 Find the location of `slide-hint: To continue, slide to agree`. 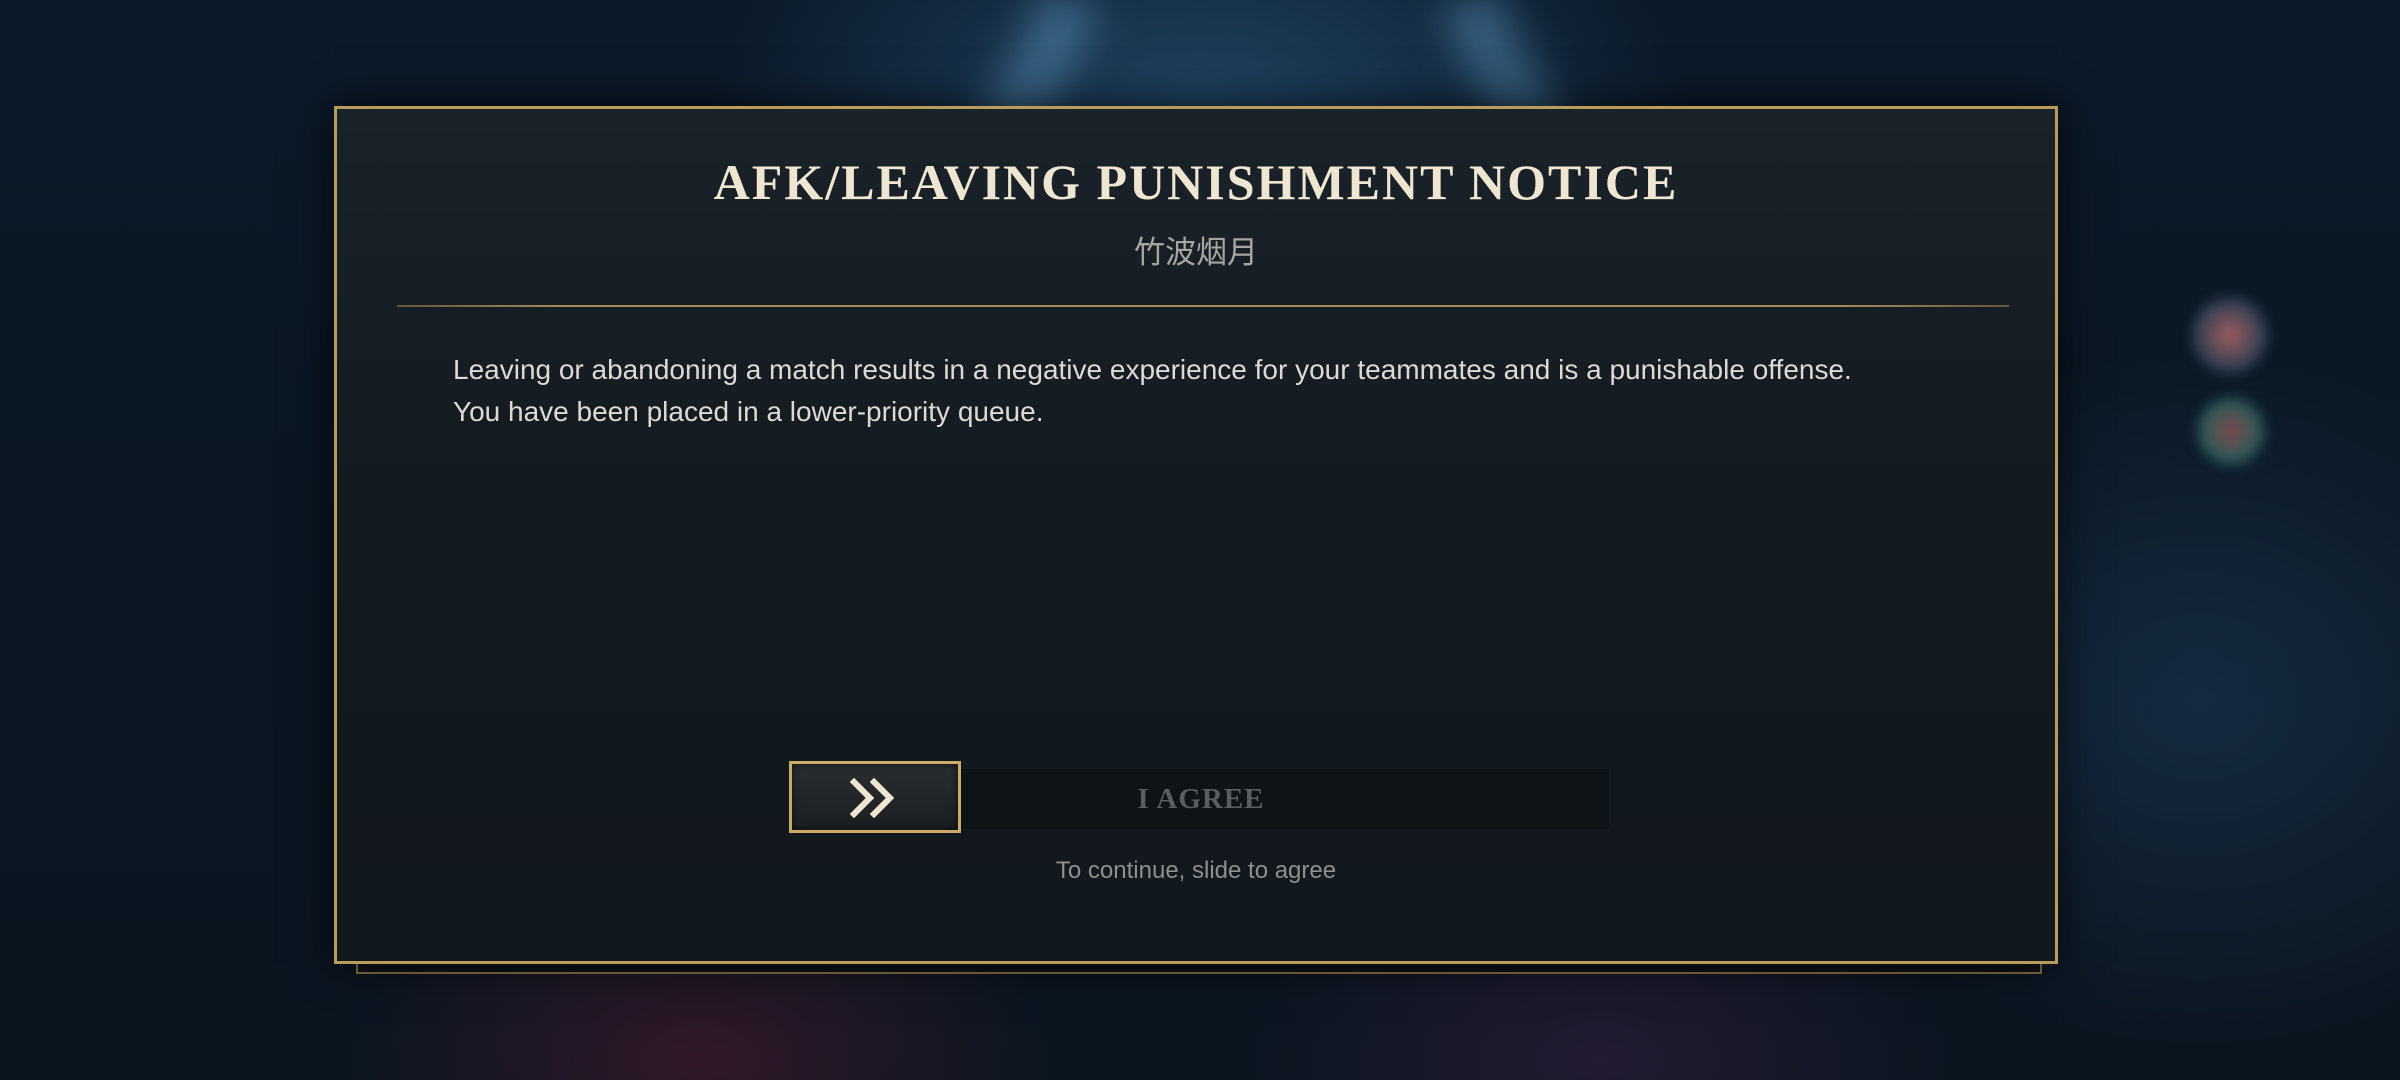

slide-hint: To continue, slide to agree is located at coordinates (1196, 870).